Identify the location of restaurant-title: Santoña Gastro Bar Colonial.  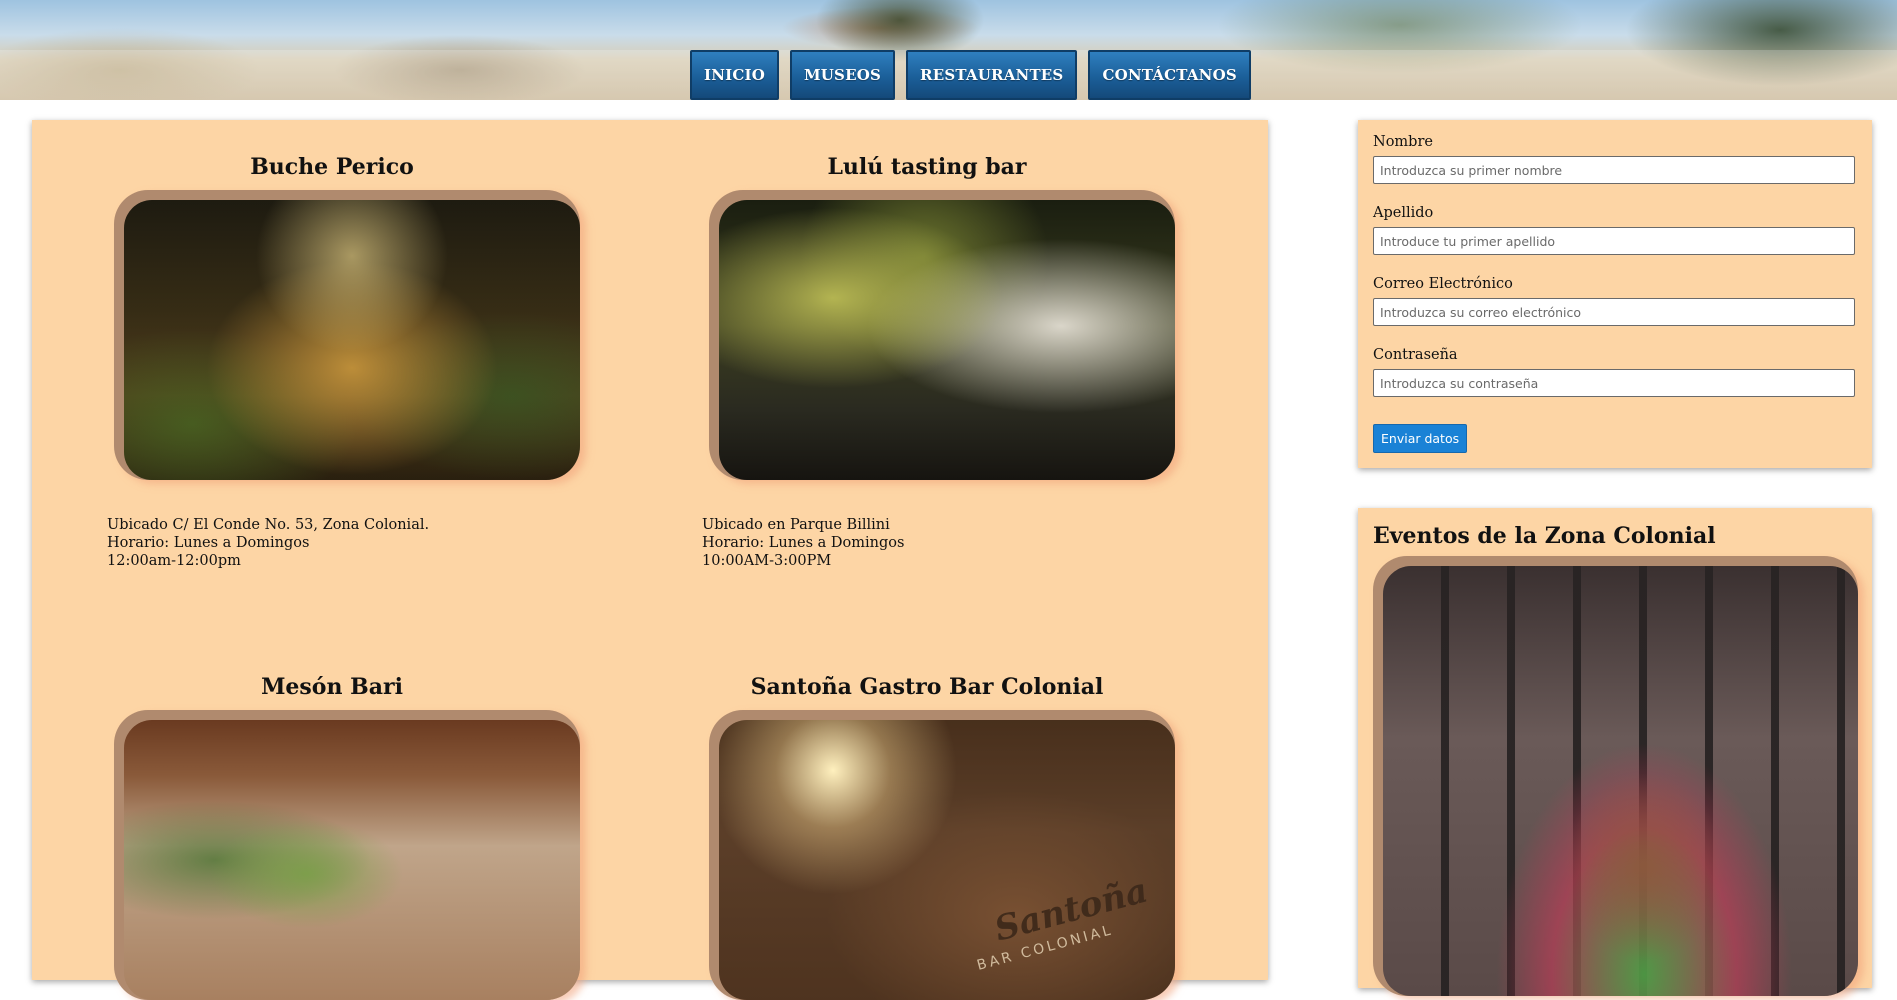
(927, 687).